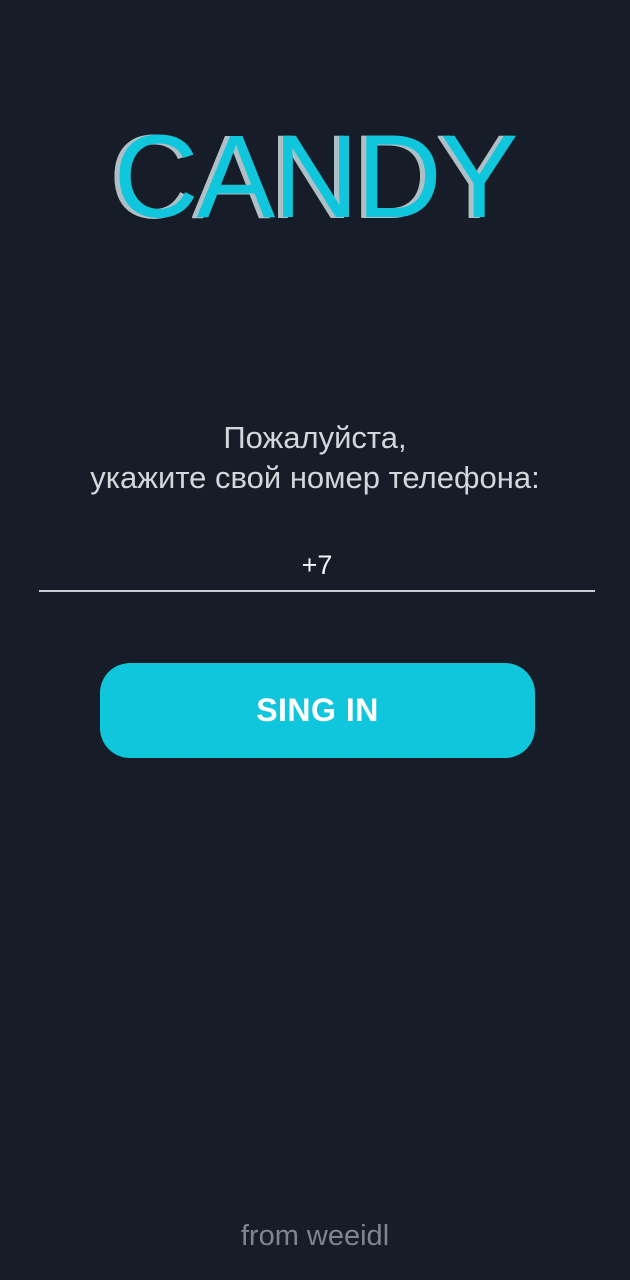 Image resolution: width=630 pixels, height=1280 pixels. I want to click on phone-input, so click(317, 565).